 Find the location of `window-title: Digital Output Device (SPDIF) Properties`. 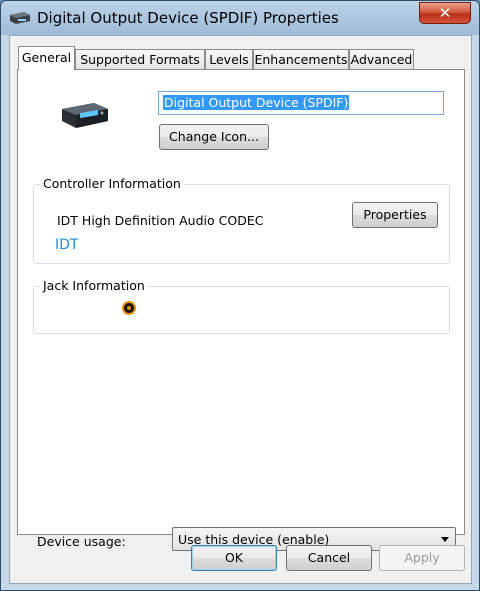

window-title: Digital Output Device (SPDIF) Properties is located at coordinates (188, 18).